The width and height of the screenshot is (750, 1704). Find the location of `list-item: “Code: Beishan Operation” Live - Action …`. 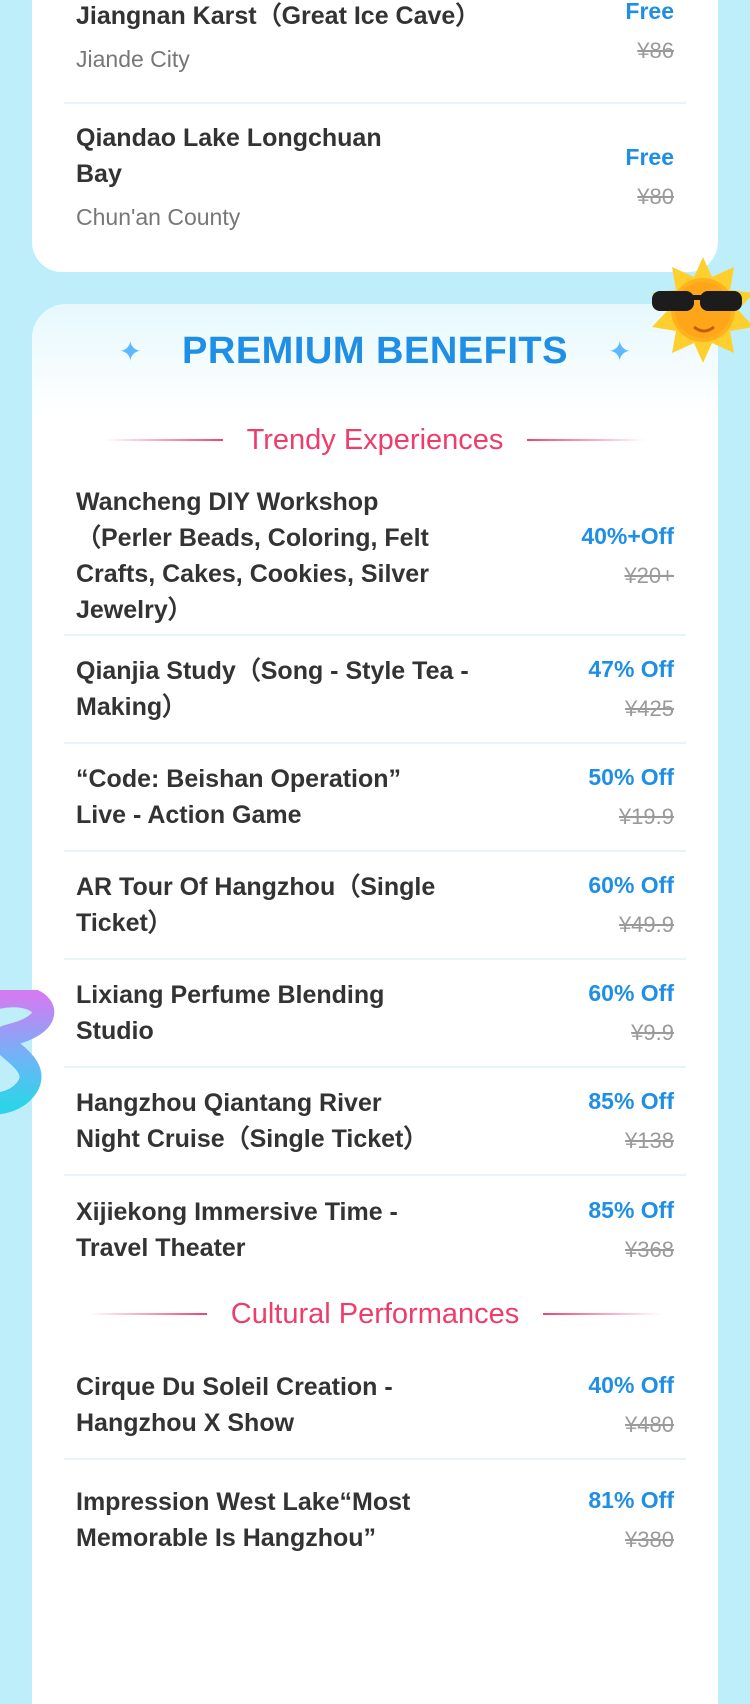

list-item: “Code: Beishan Operation” Live - Action … is located at coordinates (375, 798).